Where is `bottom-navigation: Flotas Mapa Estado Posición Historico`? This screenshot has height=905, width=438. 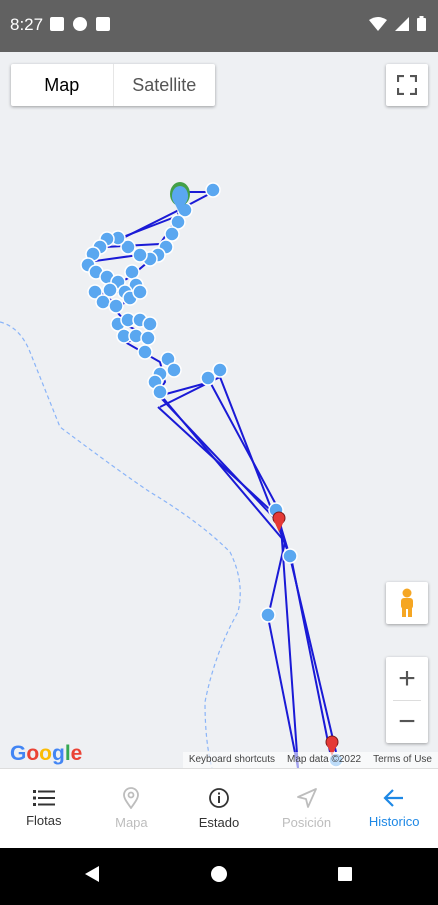
bottom-navigation: Flotas Mapa Estado Posición Historico is located at coordinates (219, 808).